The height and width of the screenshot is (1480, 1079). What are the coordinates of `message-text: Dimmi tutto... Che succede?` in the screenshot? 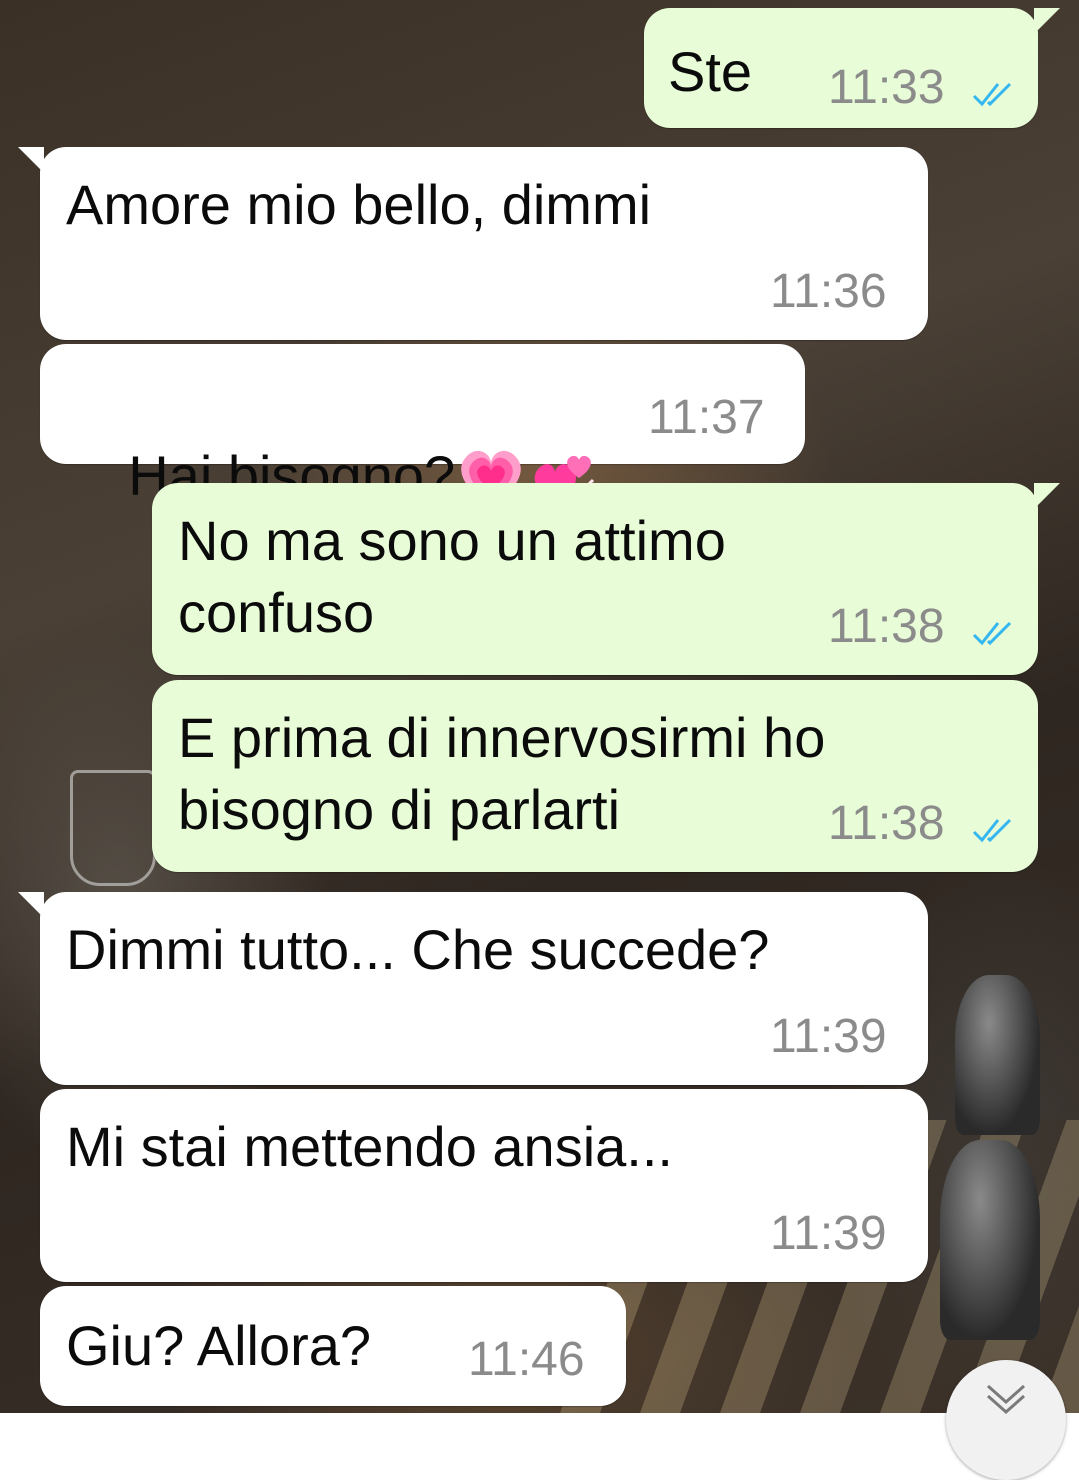 It's located at (418, 949).